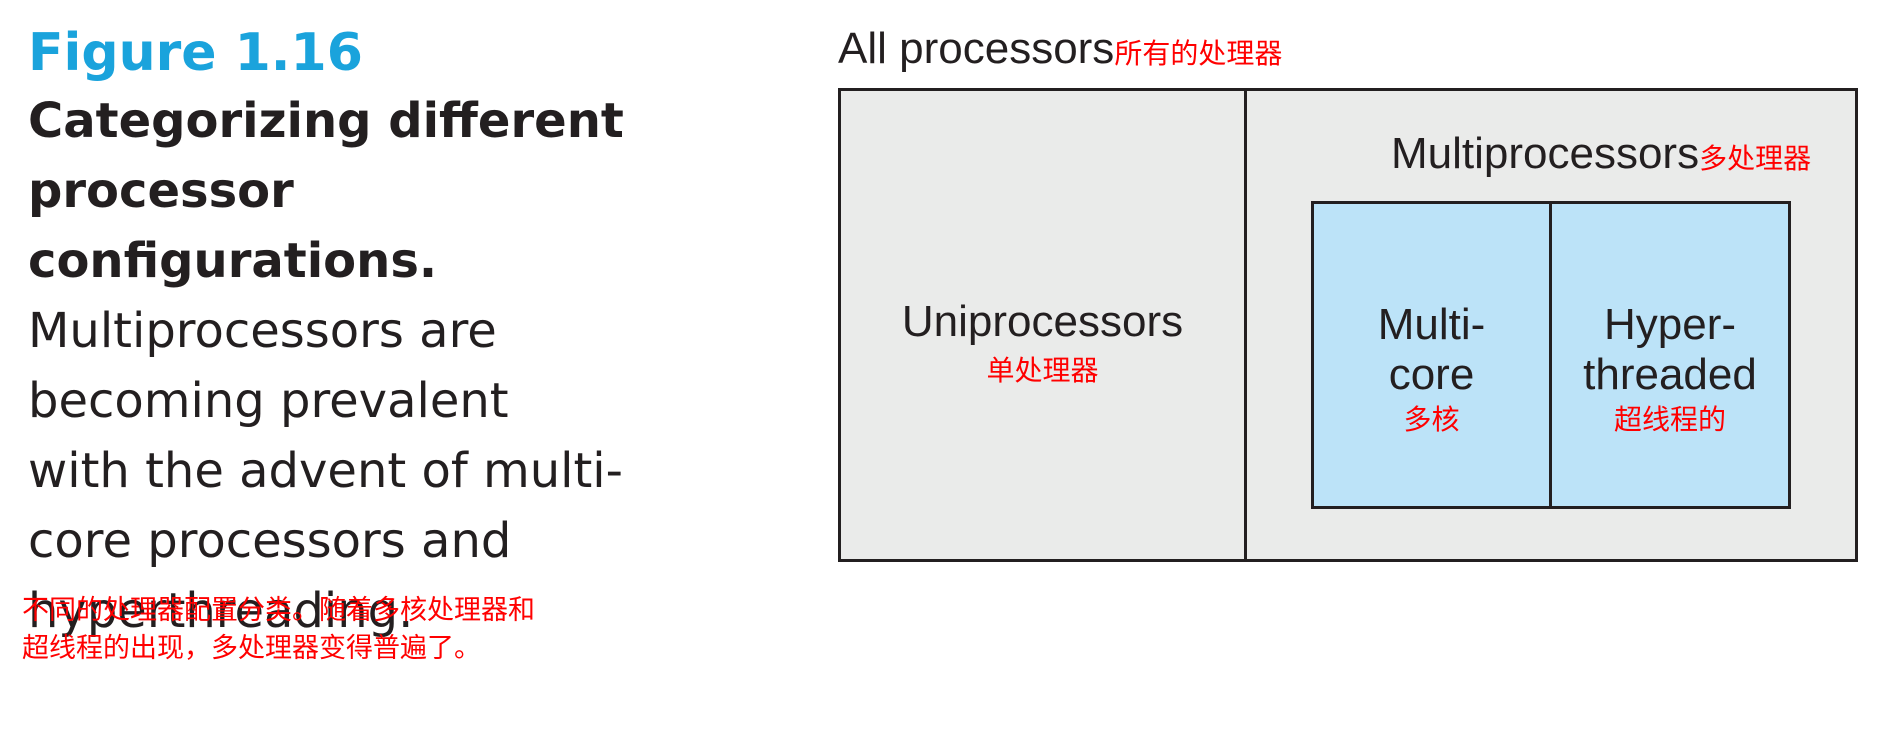 The image size is (1884, 740). Describe the element at coordinates (1431, 324) in the screenshot. I see `multicore-label-line: Multi-` at that location.